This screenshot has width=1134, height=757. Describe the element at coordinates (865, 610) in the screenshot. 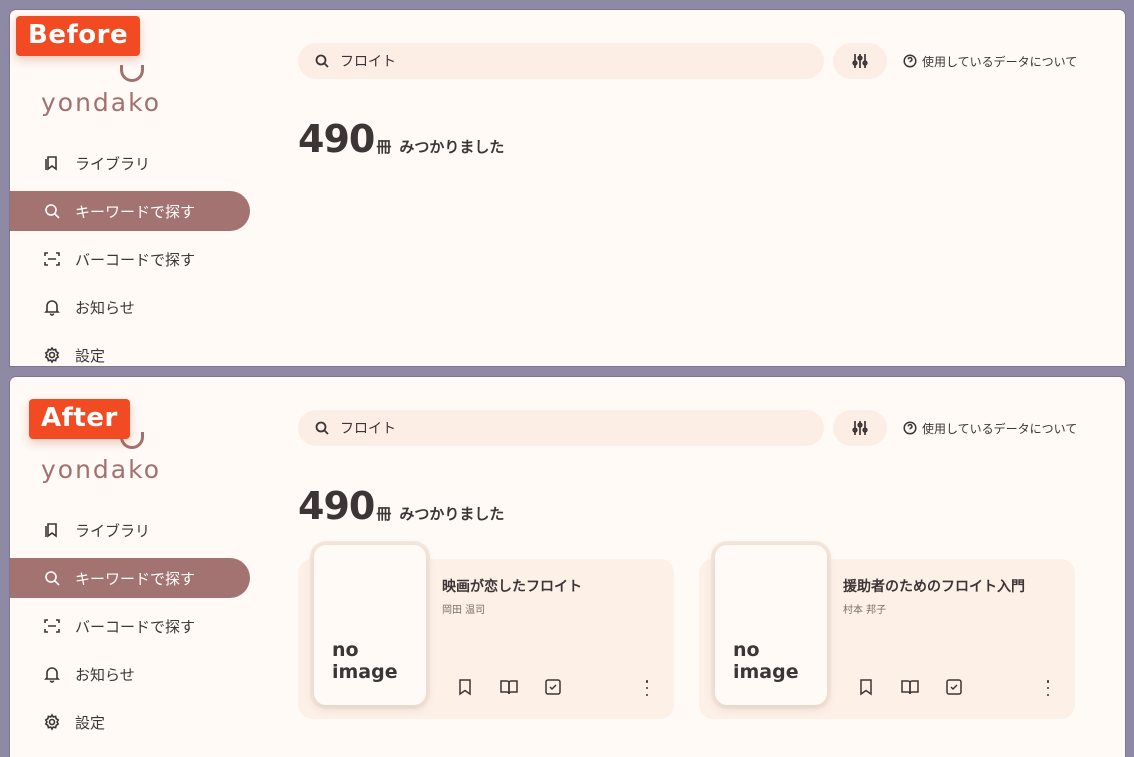

I see `book-author: 村本 邦子` at that location.